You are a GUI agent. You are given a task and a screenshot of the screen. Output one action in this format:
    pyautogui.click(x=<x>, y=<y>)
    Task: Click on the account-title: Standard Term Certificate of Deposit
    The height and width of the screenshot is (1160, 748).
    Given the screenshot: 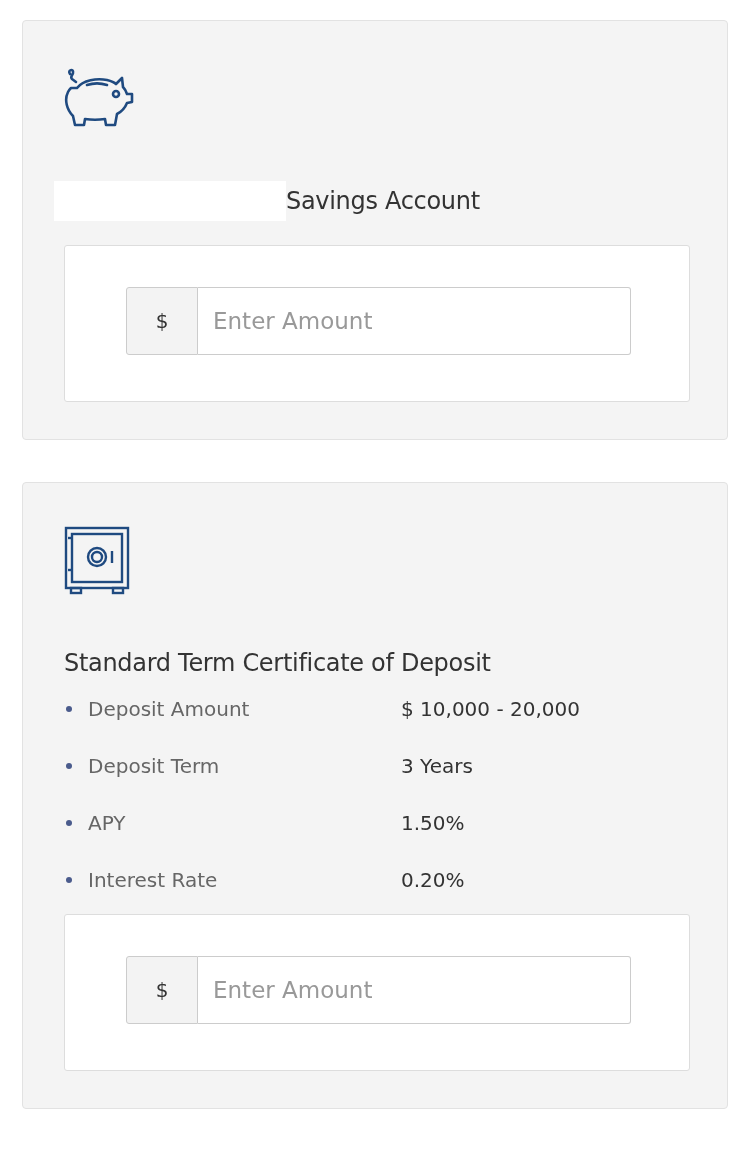 What is the action you would take?
    pyautogui.click(x=277, y=663)
    